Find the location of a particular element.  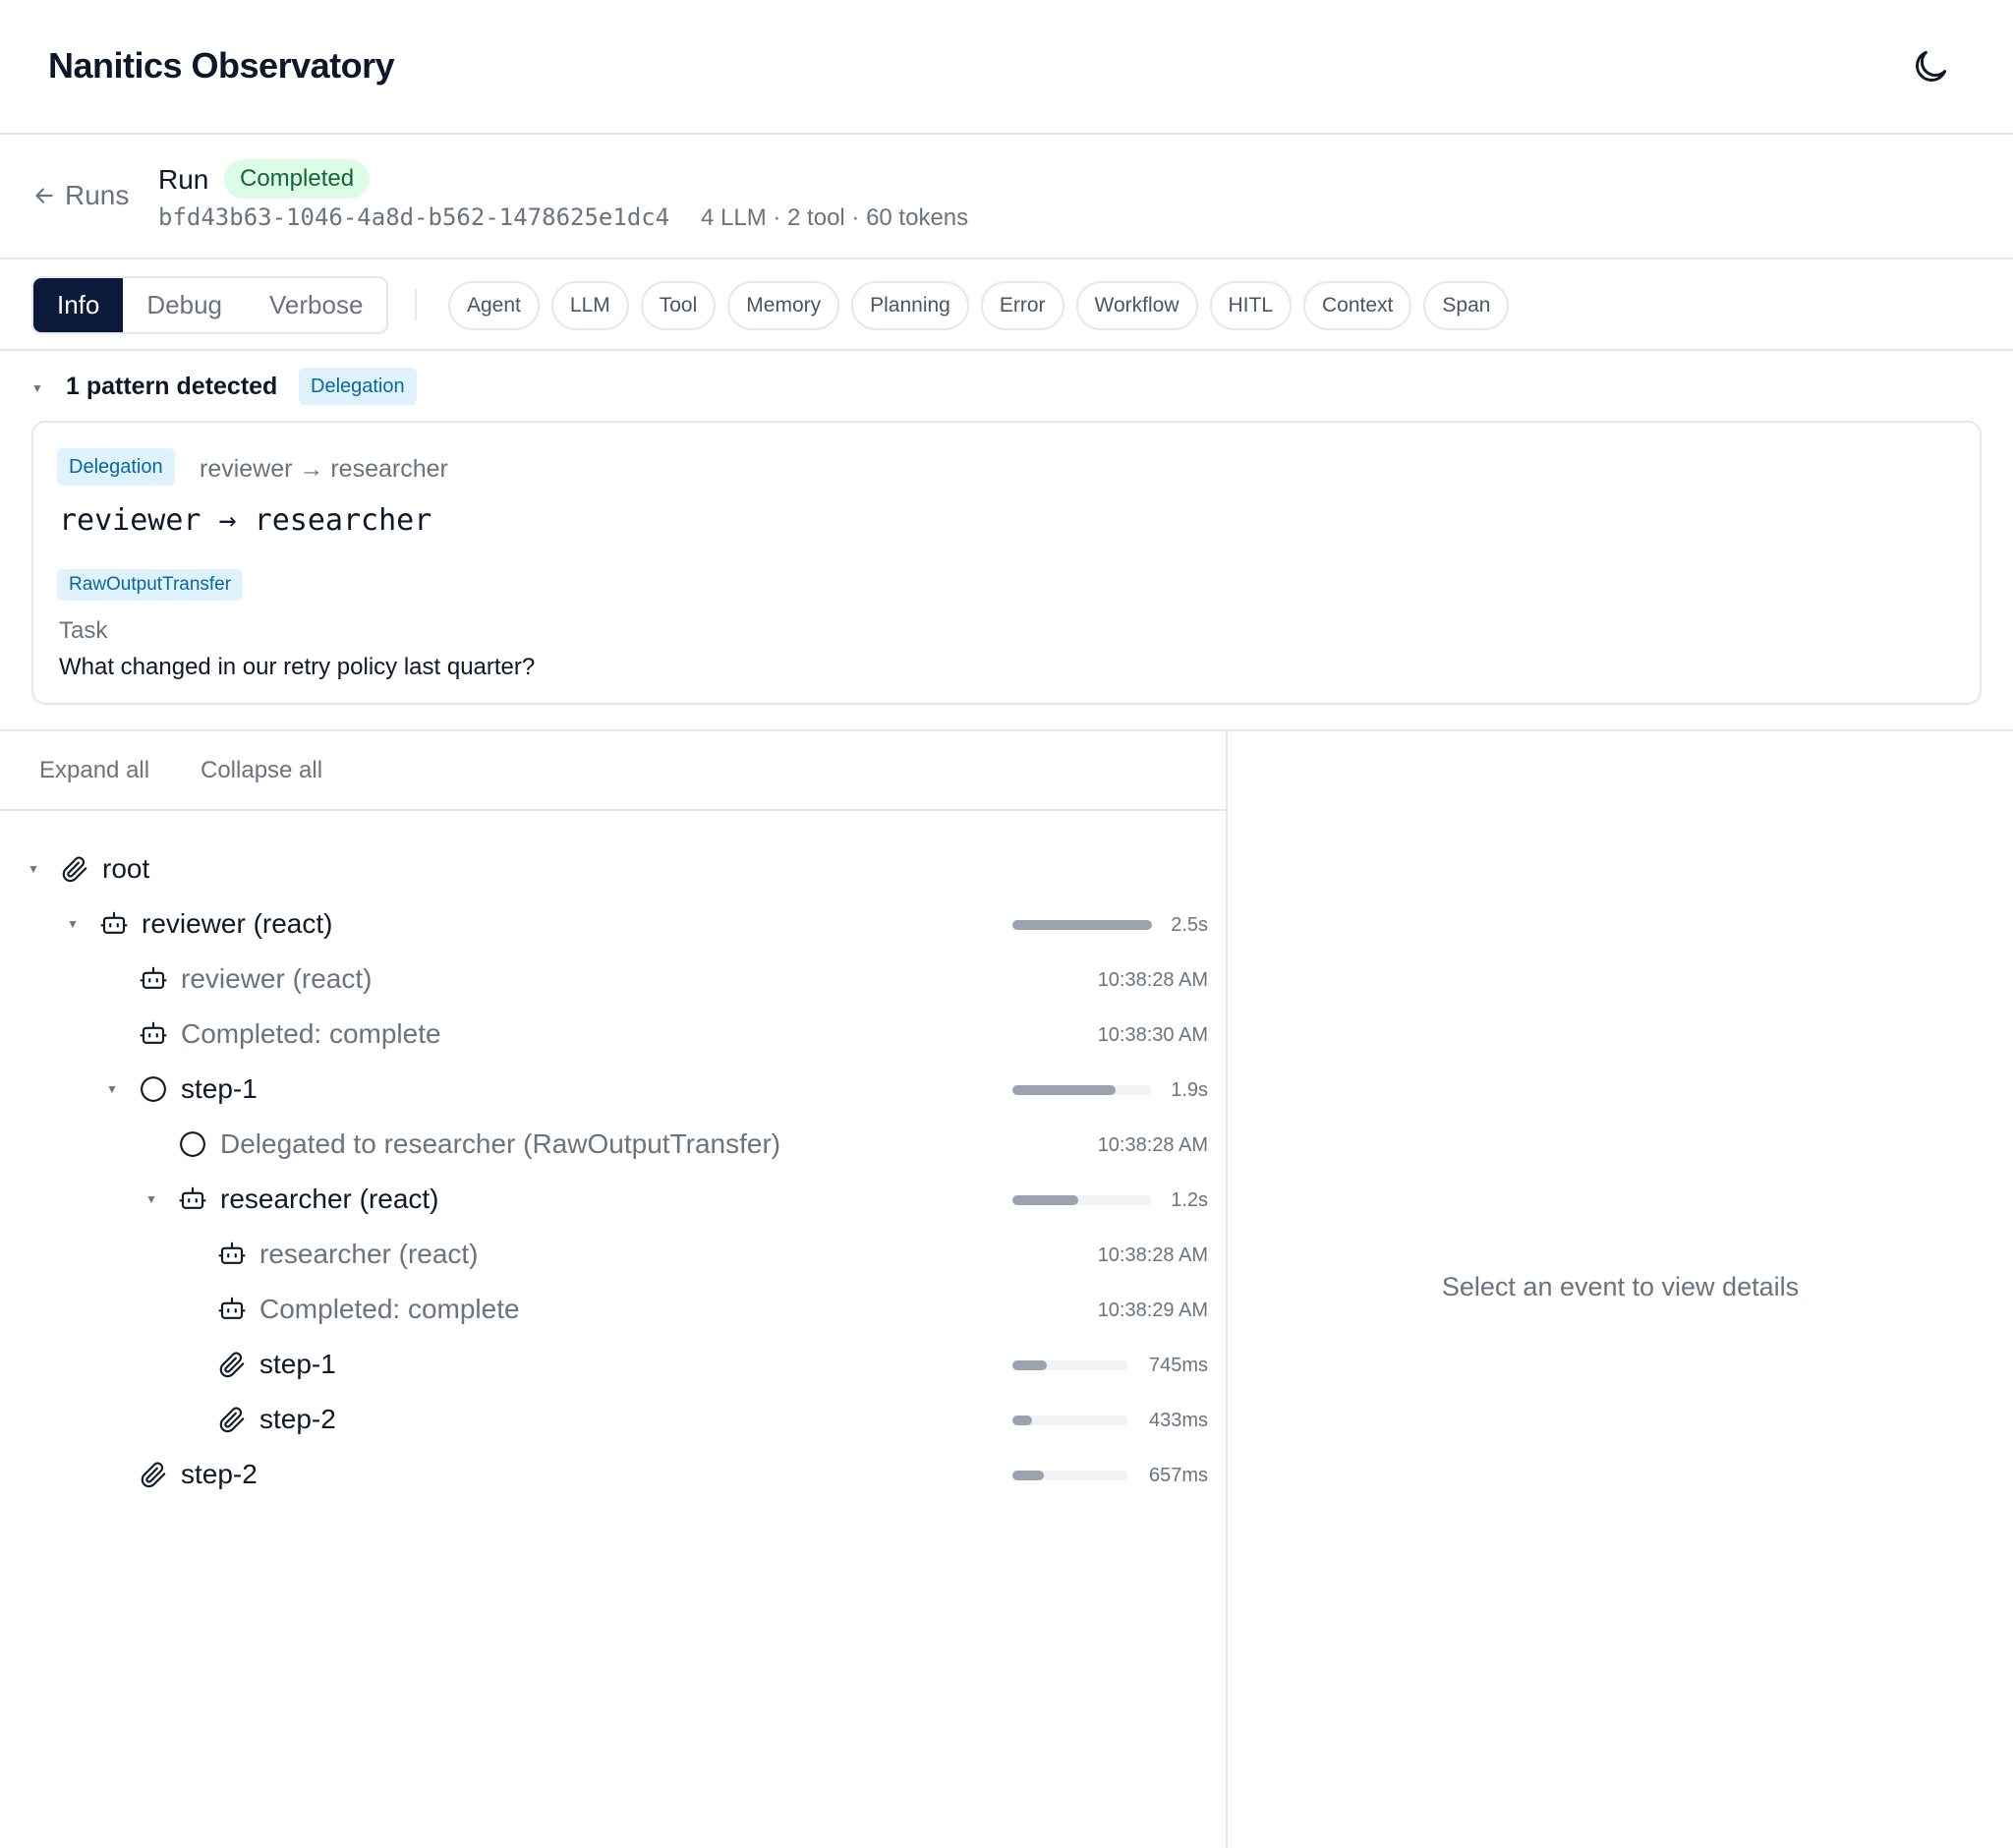

filter-divider is located at coordinates (416, 304).